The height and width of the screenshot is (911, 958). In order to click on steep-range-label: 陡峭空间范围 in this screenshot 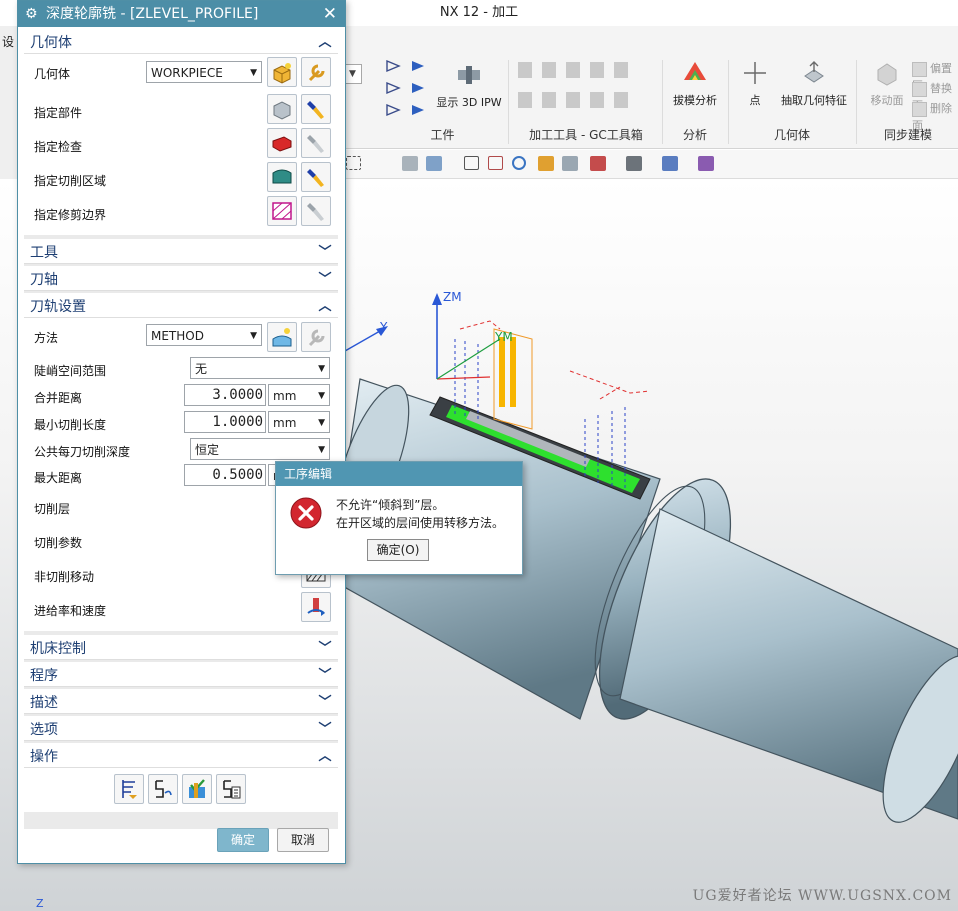, I will do `click(70, 371)`.